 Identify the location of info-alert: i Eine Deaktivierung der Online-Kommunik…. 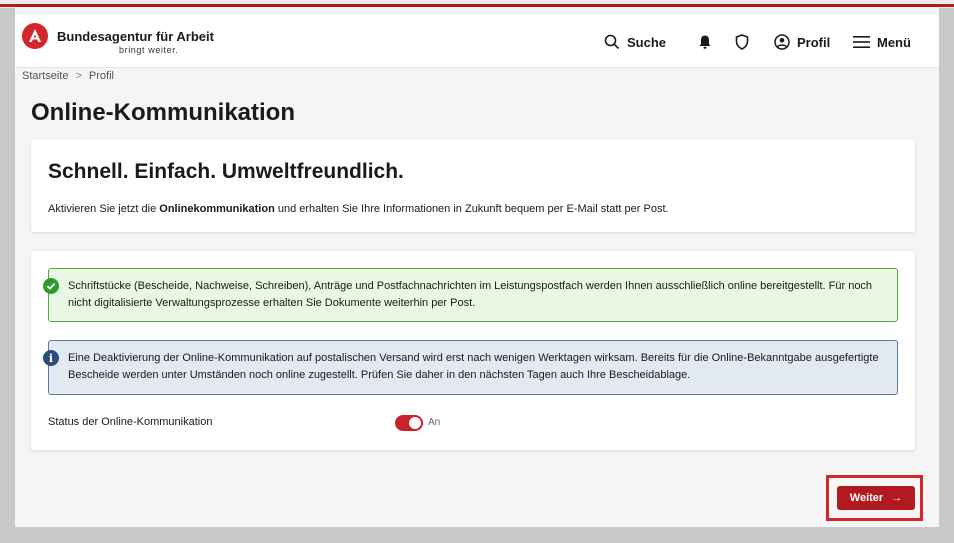
(470, 367).